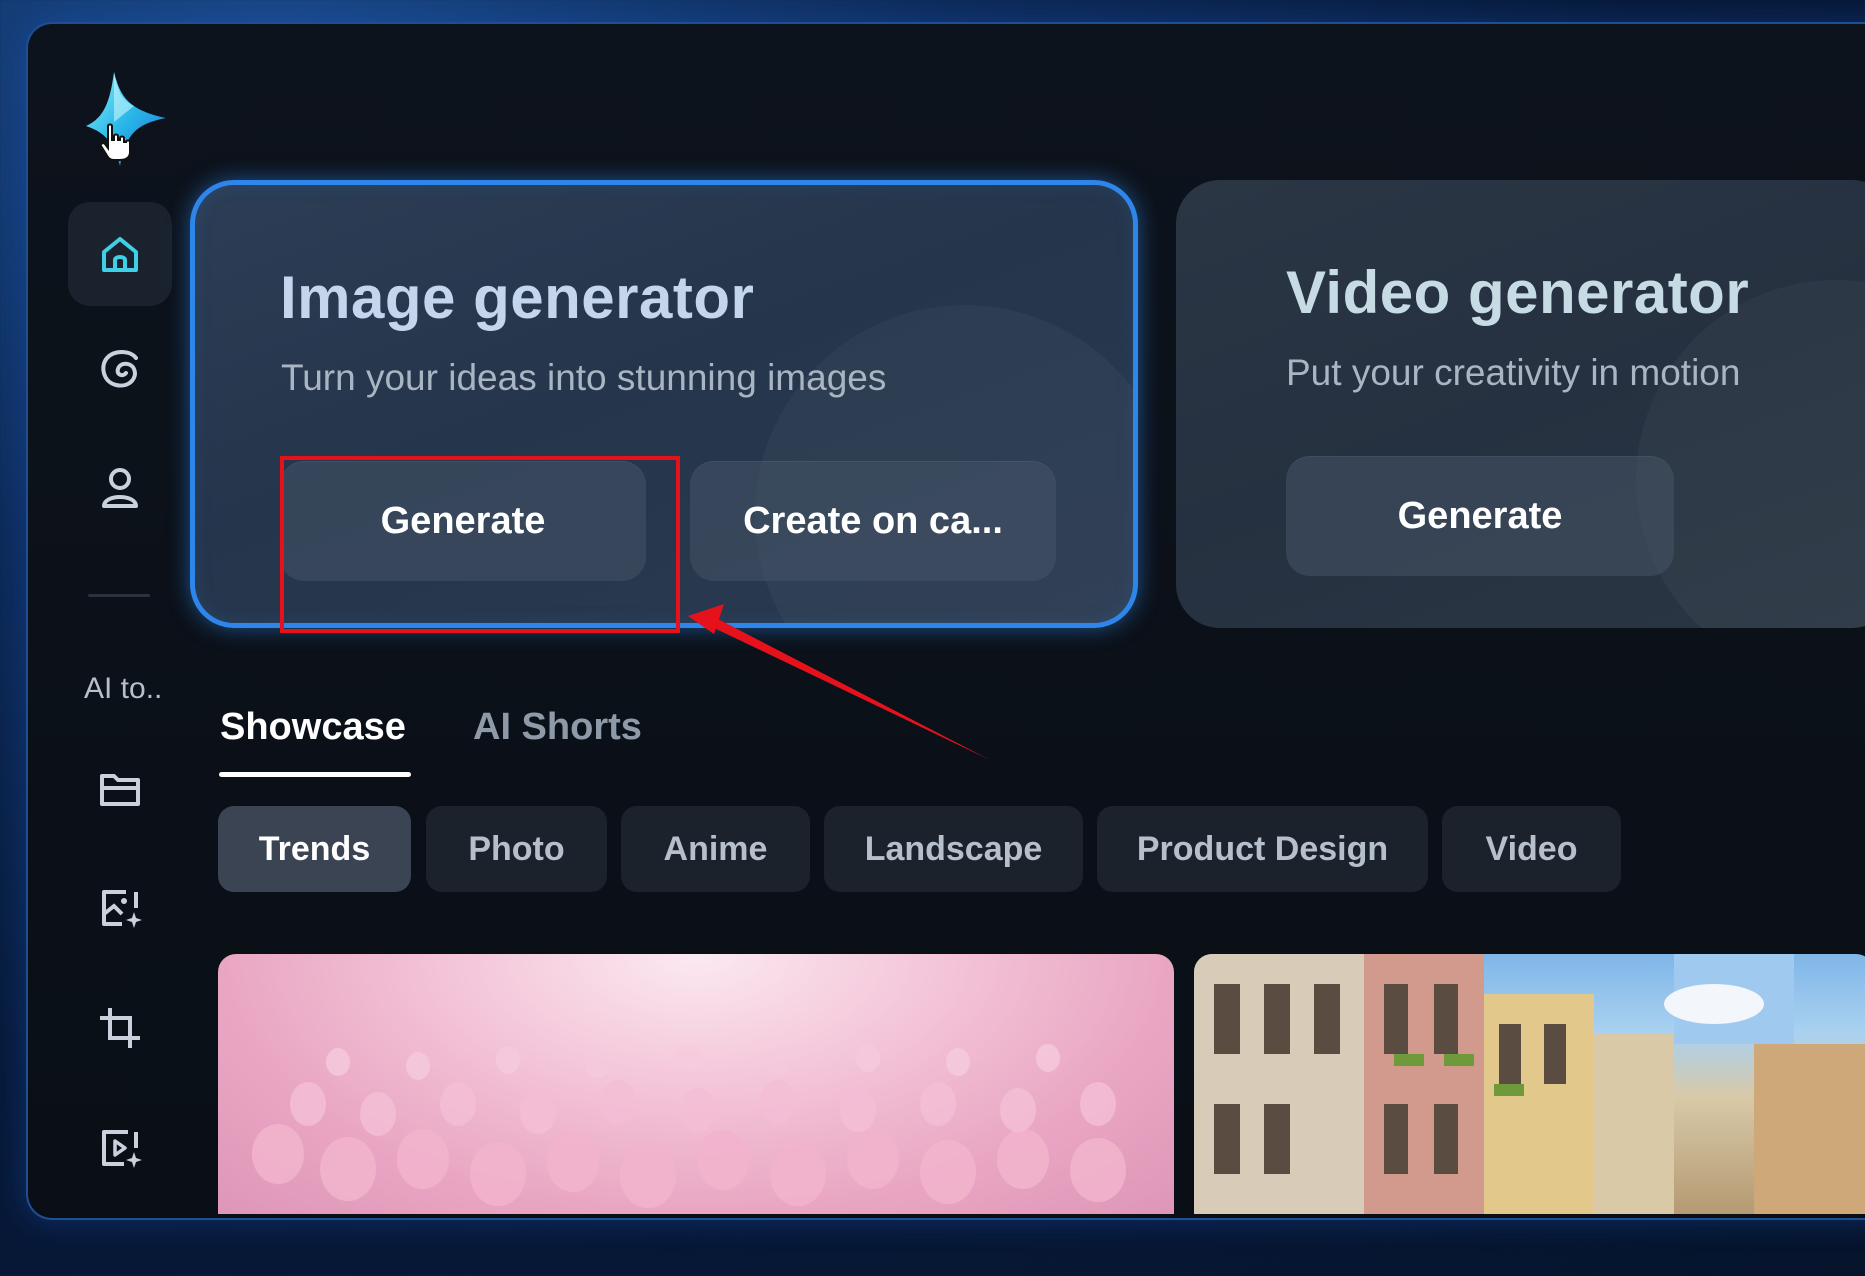  I want to click on video-generator-title: Video generator, so click(1518, 292).